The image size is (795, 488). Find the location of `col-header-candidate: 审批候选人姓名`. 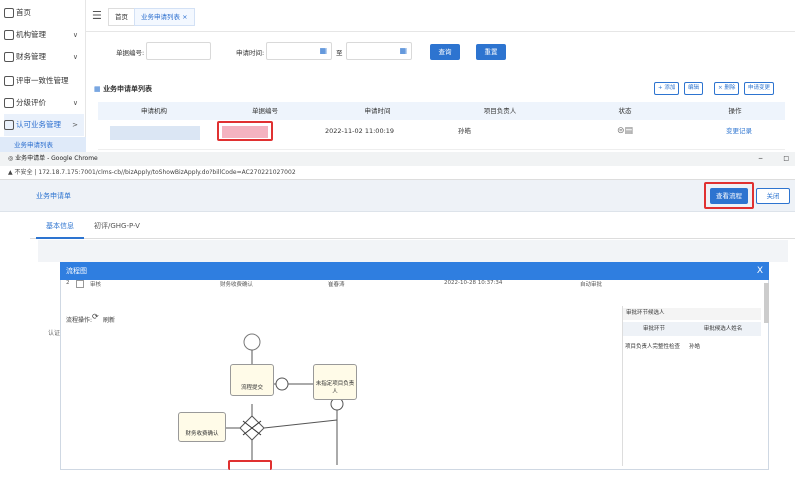

col-header-candidate: 审批候选人姓名 is located at coordinates (723, 329).